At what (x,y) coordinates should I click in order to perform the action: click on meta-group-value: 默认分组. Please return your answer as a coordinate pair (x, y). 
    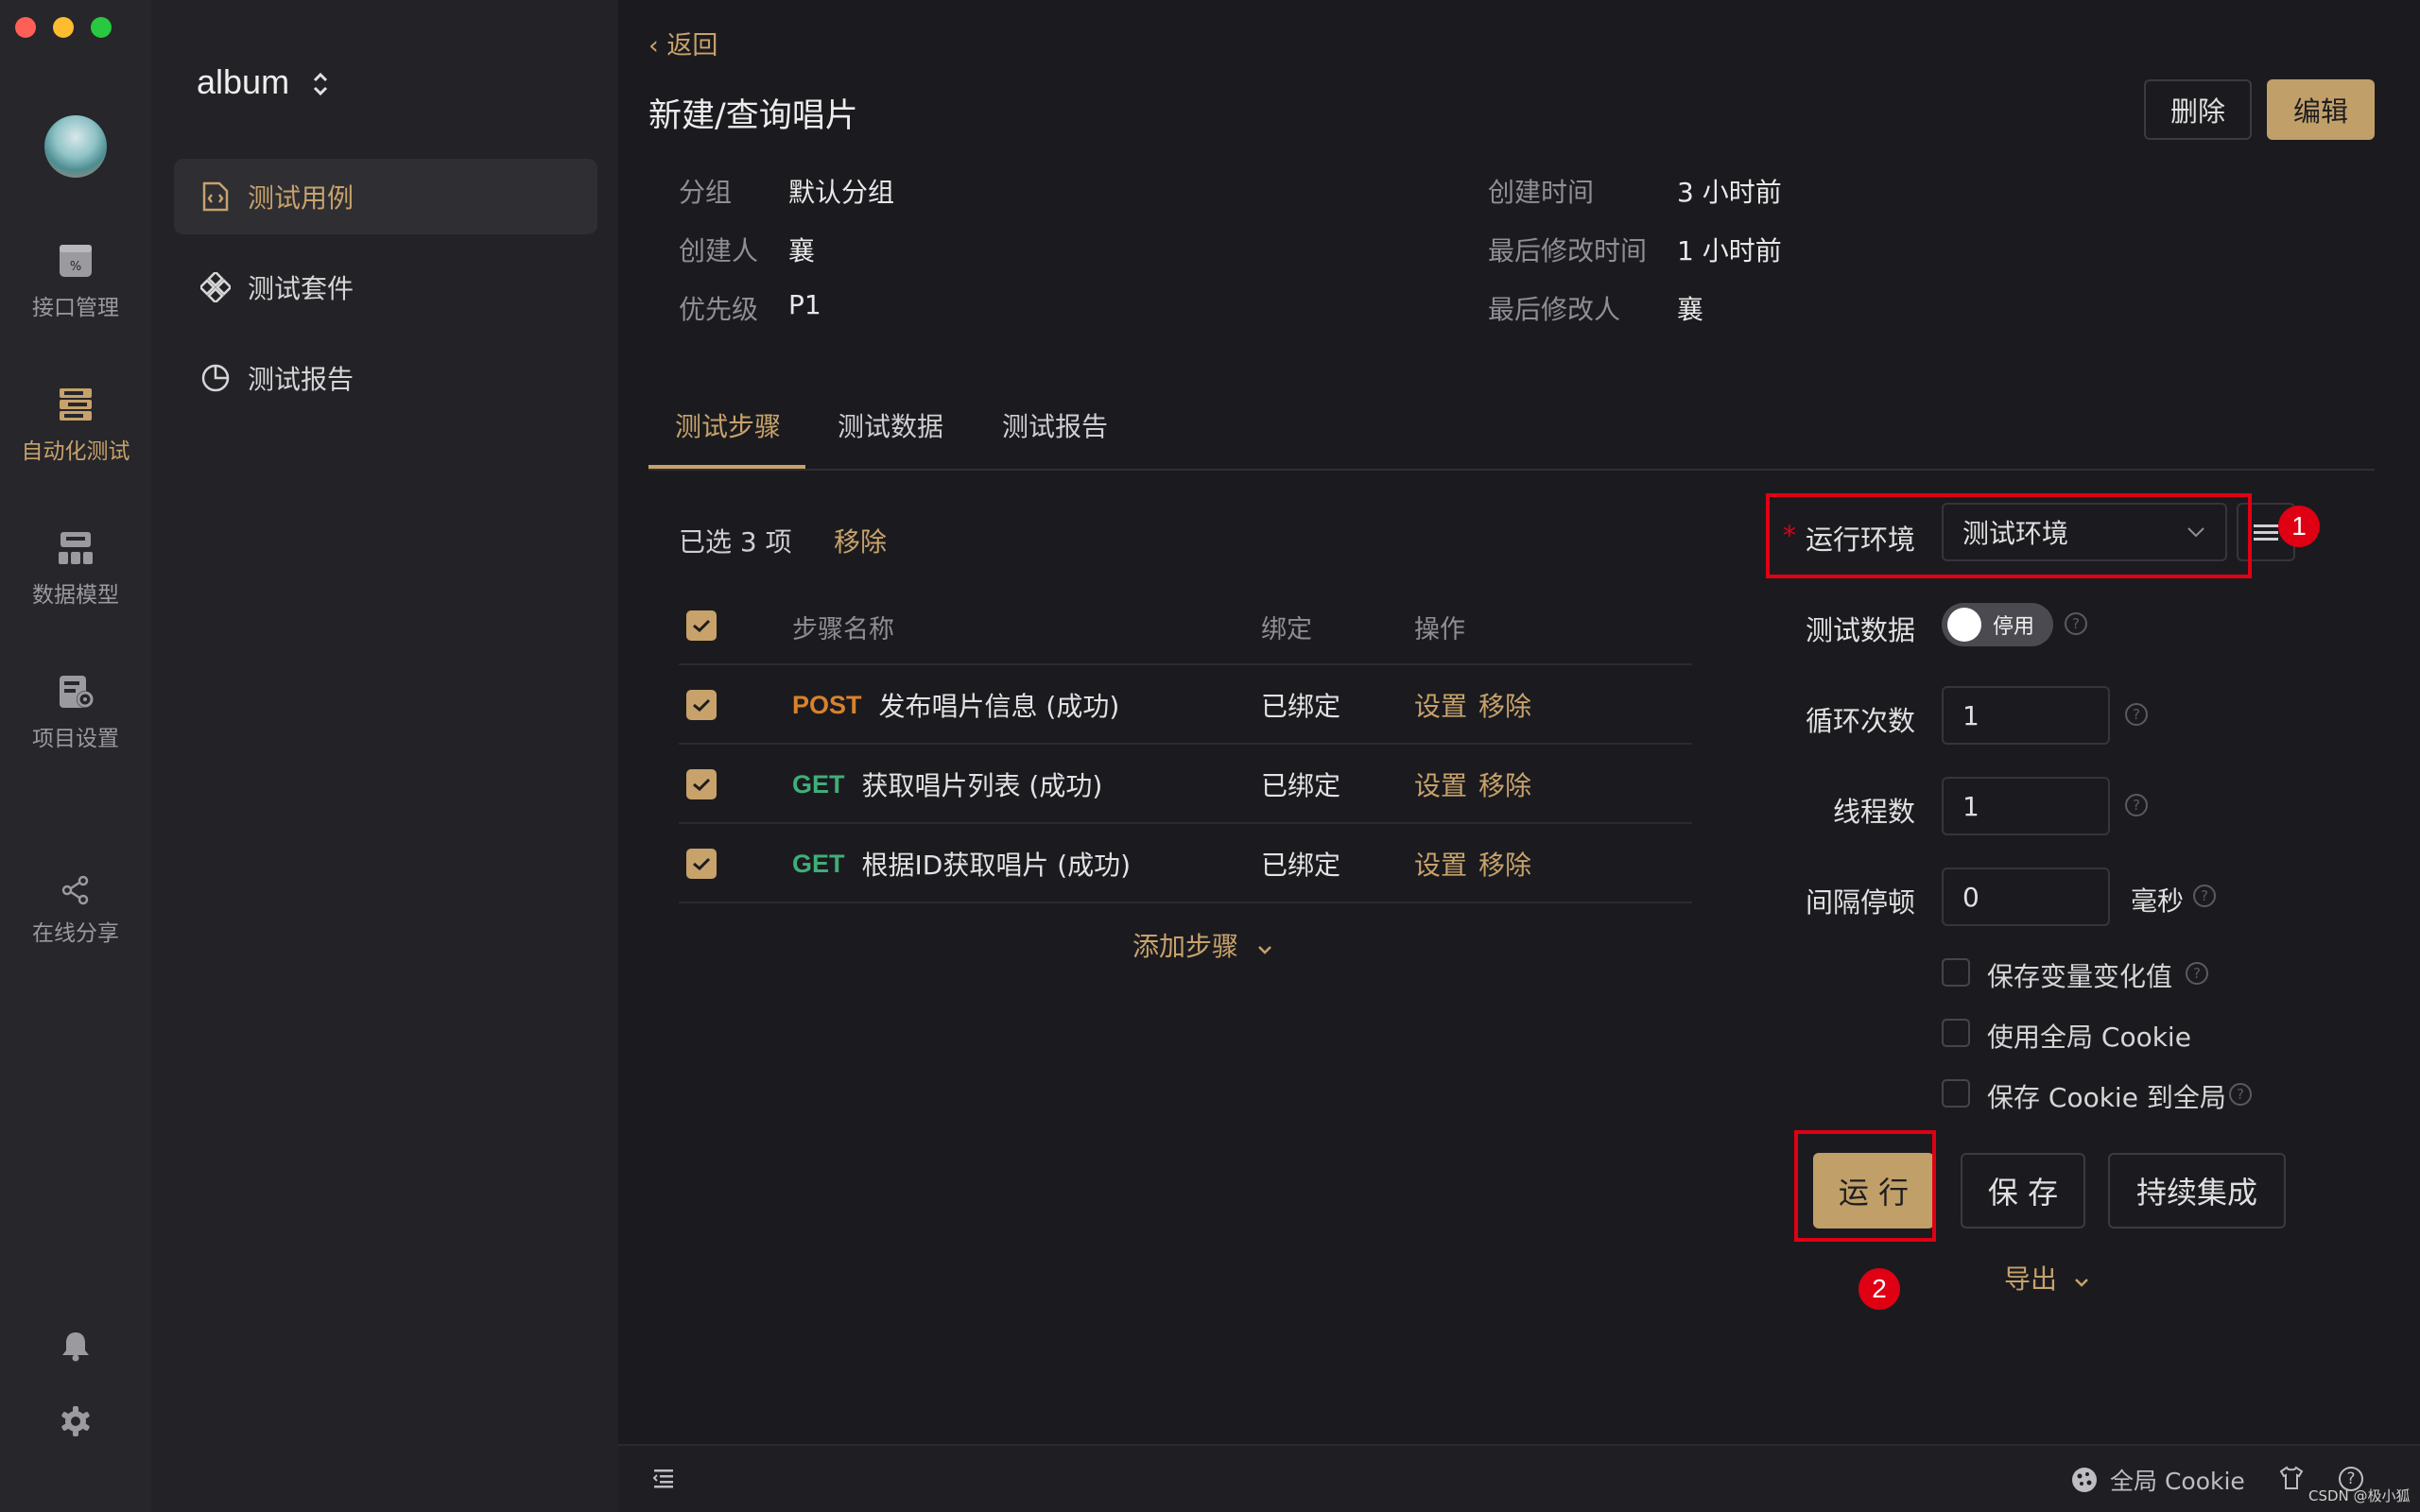
    Looking at the image, I should click on (842, 192).